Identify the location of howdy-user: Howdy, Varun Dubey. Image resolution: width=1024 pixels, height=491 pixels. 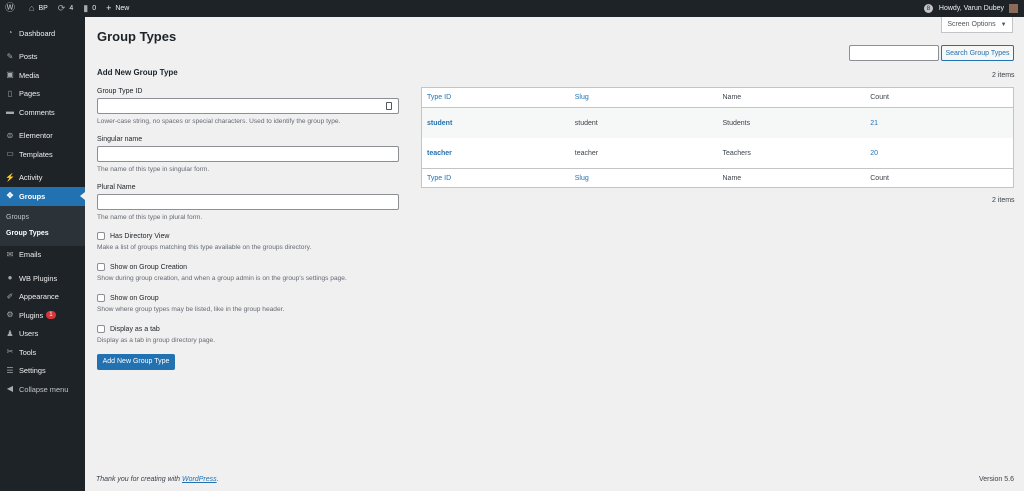
(971, 8).